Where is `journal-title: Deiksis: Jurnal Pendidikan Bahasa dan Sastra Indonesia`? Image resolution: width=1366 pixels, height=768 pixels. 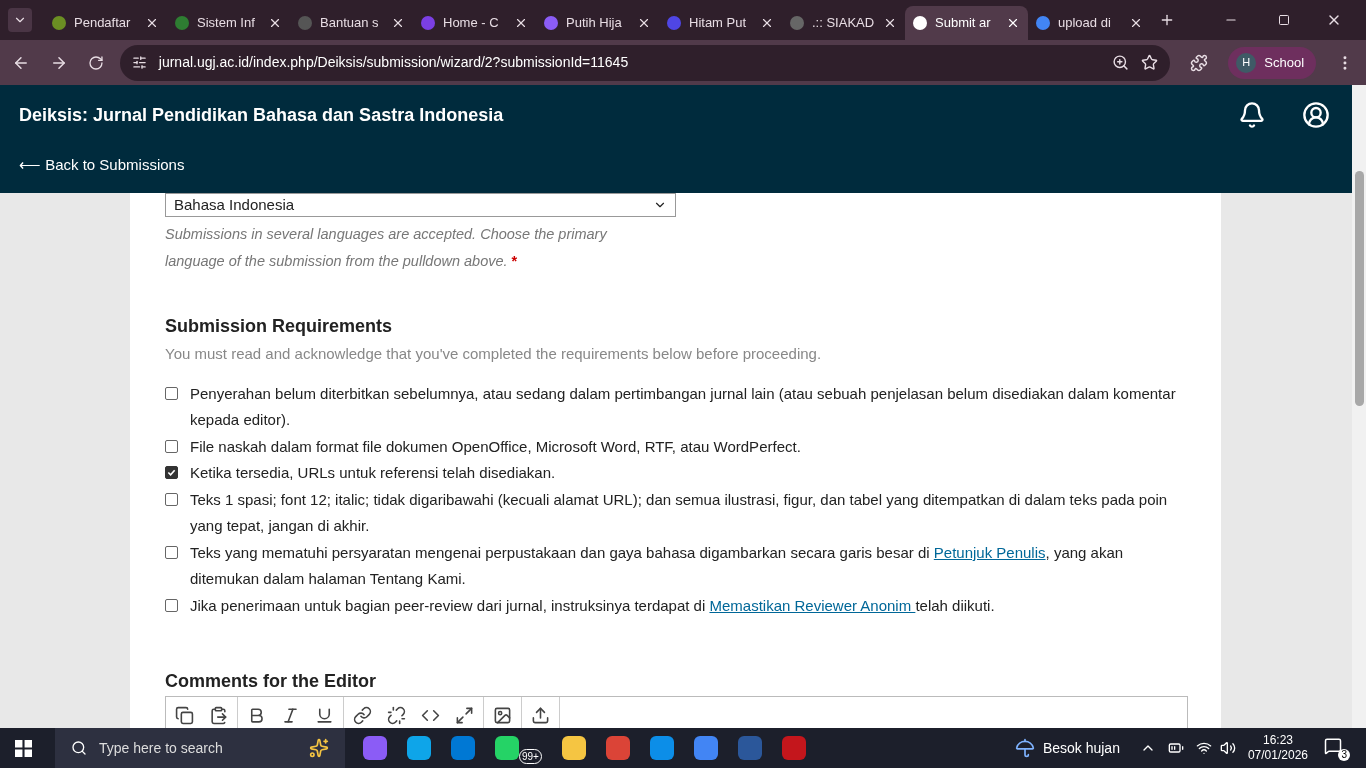 journal-title: Deiksis: Jurnal Pendidikan Bahasa dan Sastra Indonesia is located at coordinates (262, 115).